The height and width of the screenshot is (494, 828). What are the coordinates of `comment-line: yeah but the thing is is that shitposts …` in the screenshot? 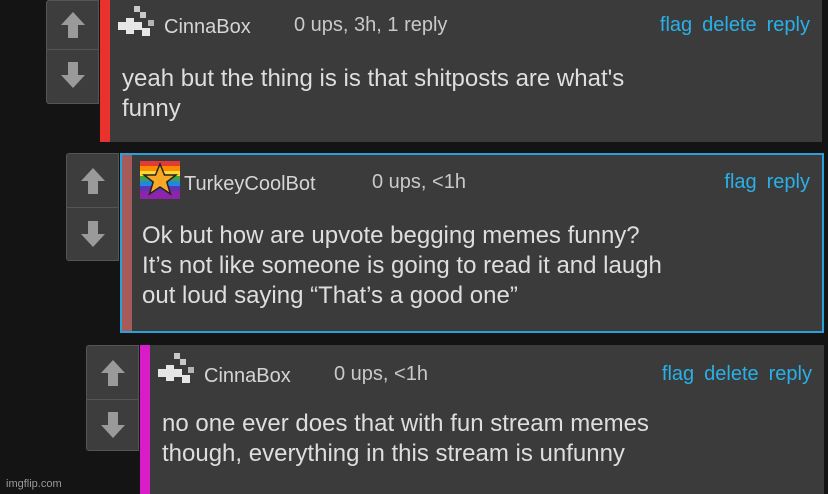 It's located at (373, 78).